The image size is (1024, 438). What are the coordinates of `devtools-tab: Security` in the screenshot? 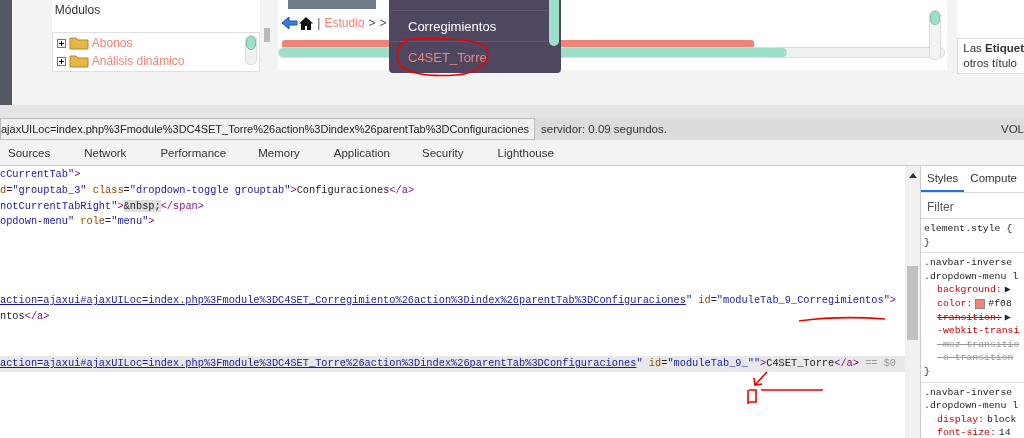 It's located at (439, 152).